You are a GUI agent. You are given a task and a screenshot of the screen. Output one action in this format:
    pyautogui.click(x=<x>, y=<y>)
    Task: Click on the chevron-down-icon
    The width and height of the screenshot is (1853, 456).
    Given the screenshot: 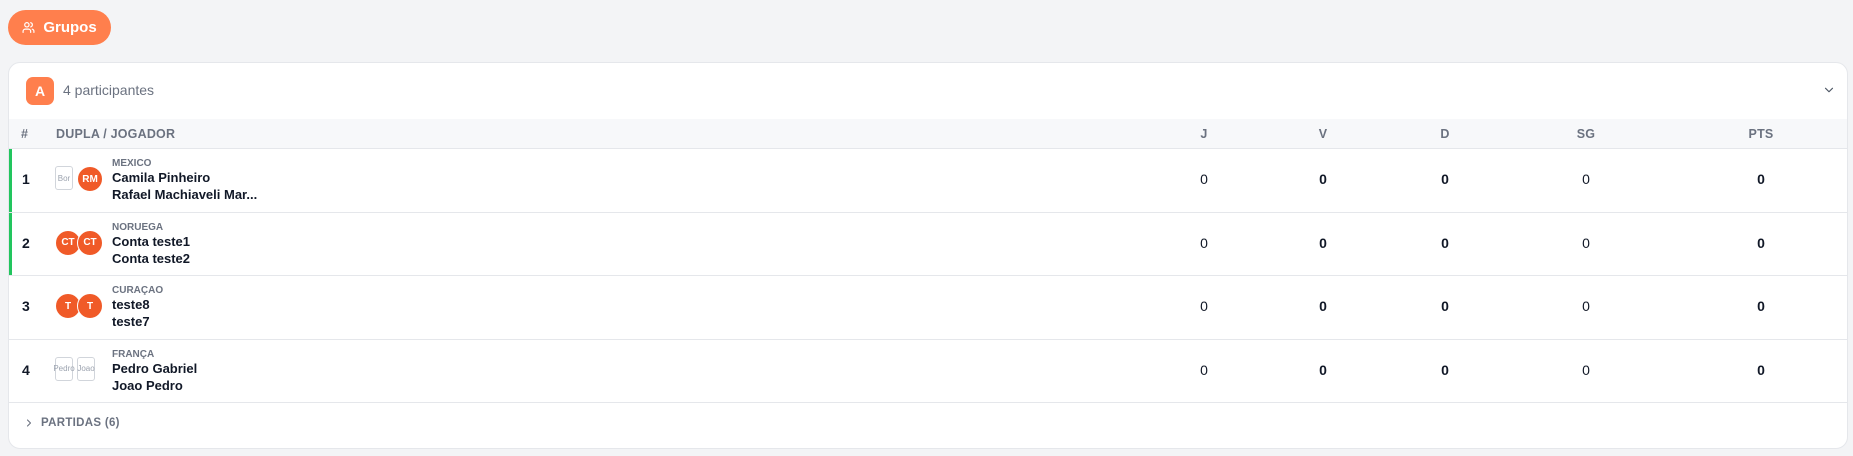 What is the action you would take?
    pyautogui.click(x=1829, y=92)
    